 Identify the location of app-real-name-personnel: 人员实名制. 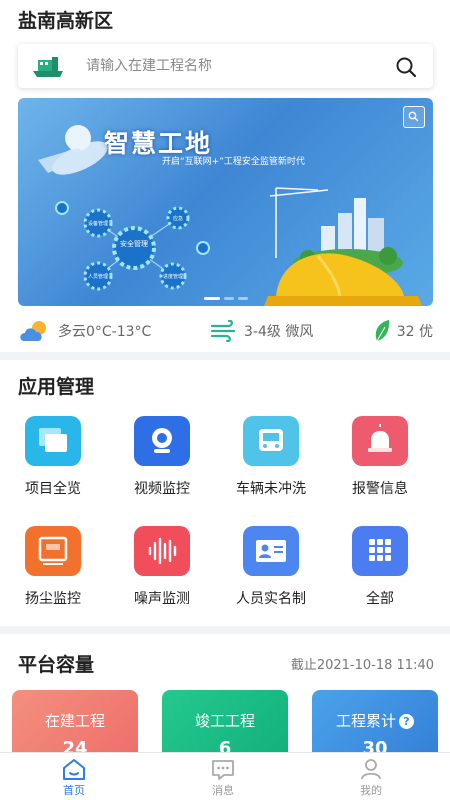
(271, 567).